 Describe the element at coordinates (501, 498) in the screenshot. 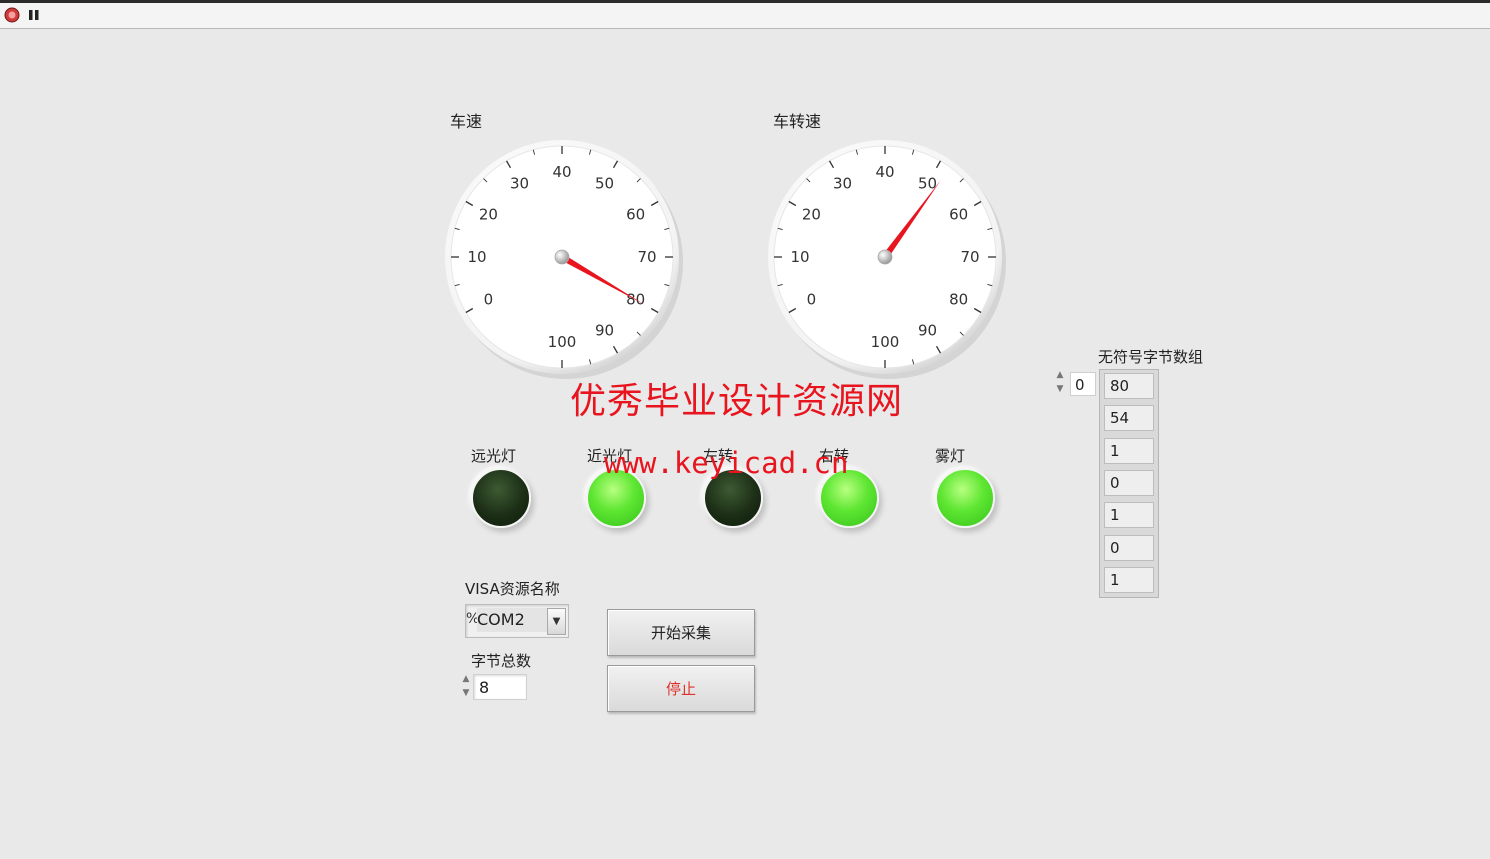

I see `led-high-beam` at that location.